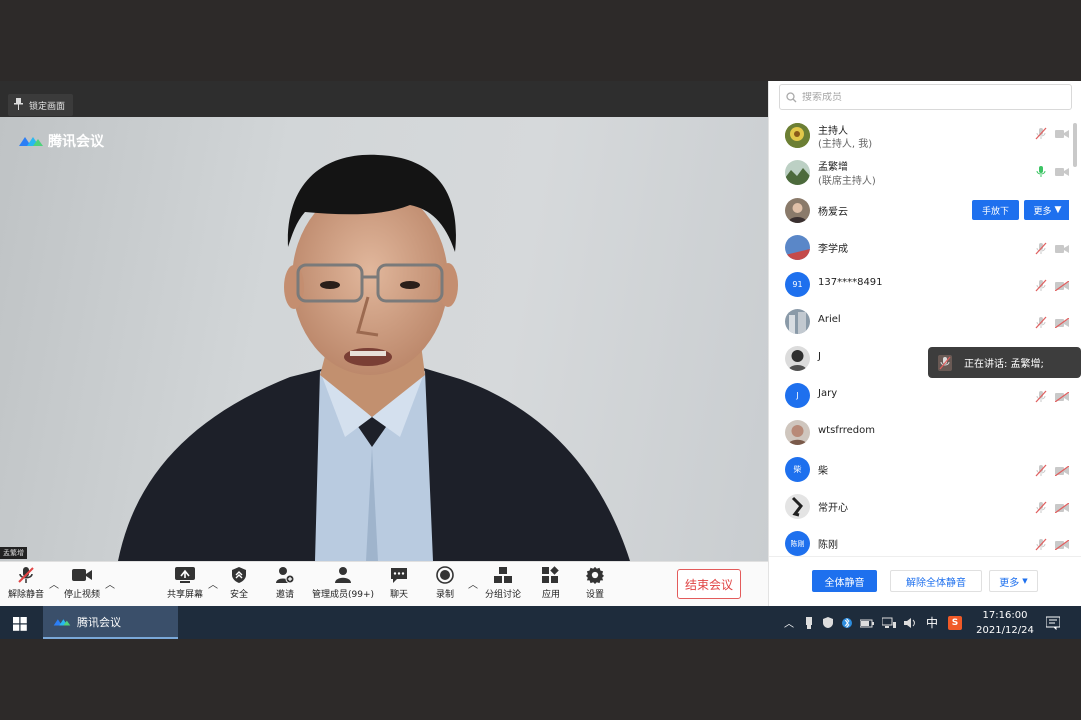 The height and width of the screenshot is (720, 1081). What do you see at coordinates (594, 595) in the screenshot?
I see `settings-label: 设置` at bounding box center [594, 595].